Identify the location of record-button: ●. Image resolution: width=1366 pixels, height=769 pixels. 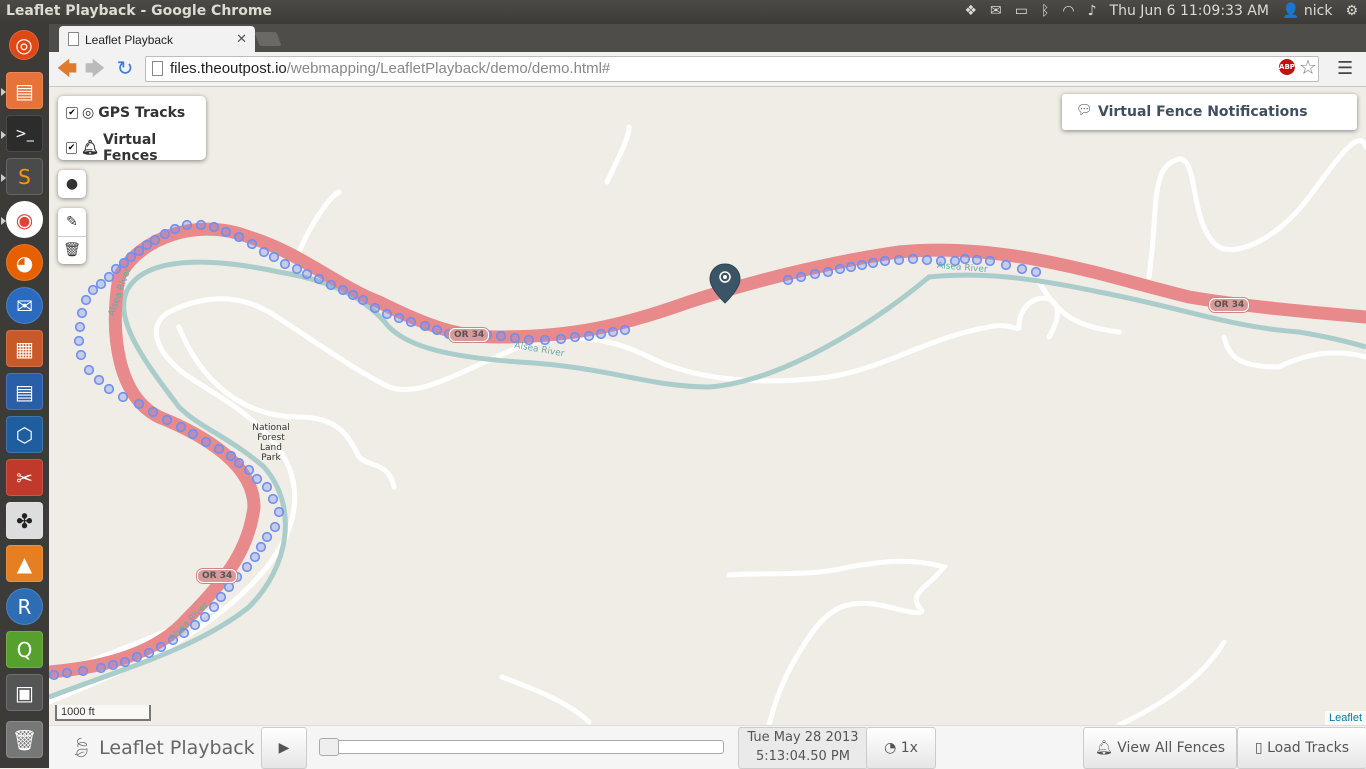
(72, 184).